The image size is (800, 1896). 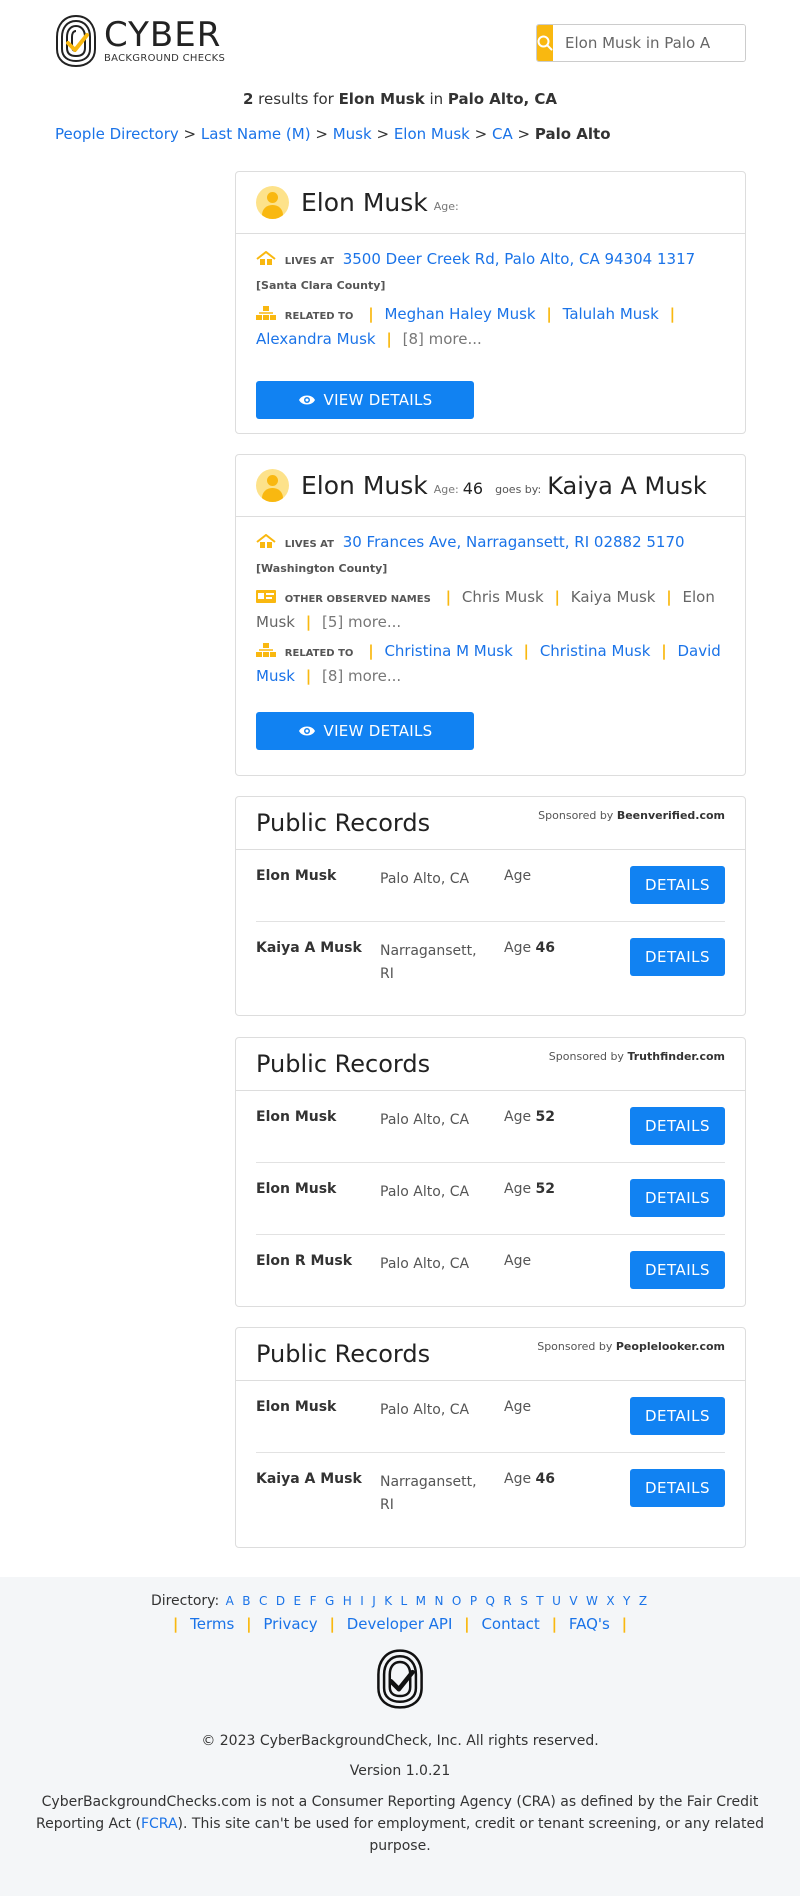 I want to click on letter-link-c: C, so click(x=263, y=1601).